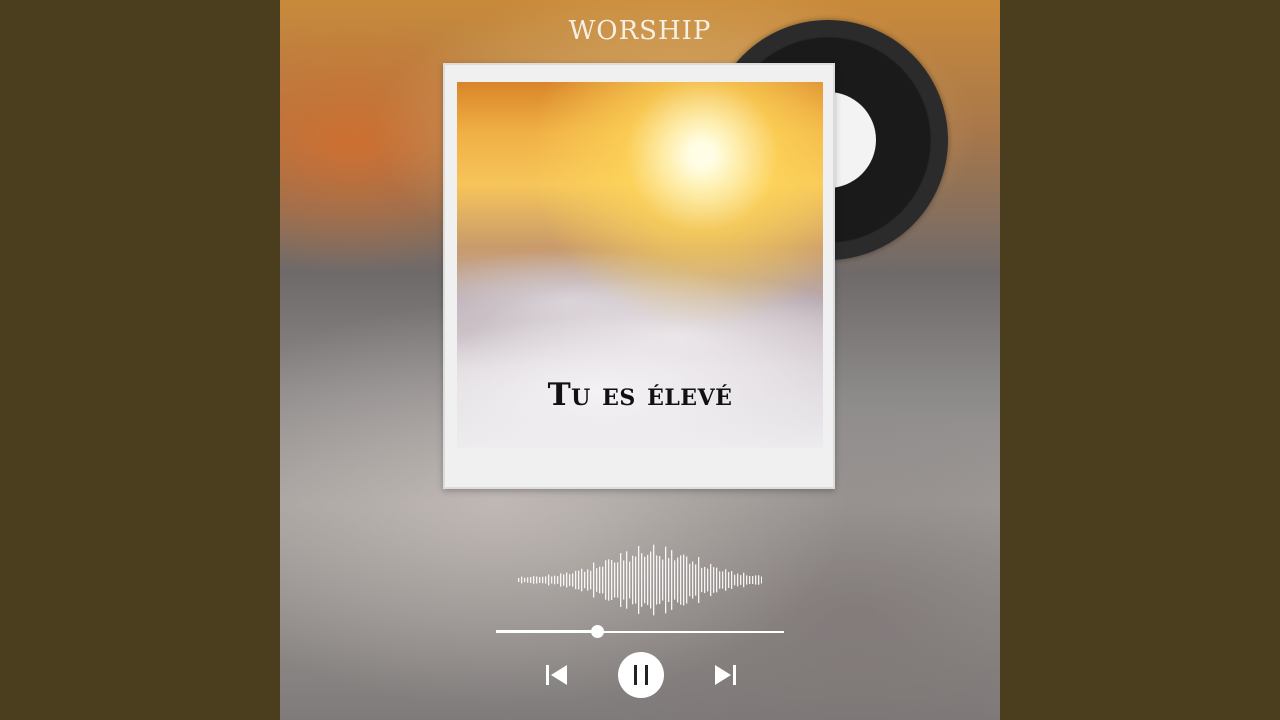  I want to click on progress-knob, so click(597, 631).